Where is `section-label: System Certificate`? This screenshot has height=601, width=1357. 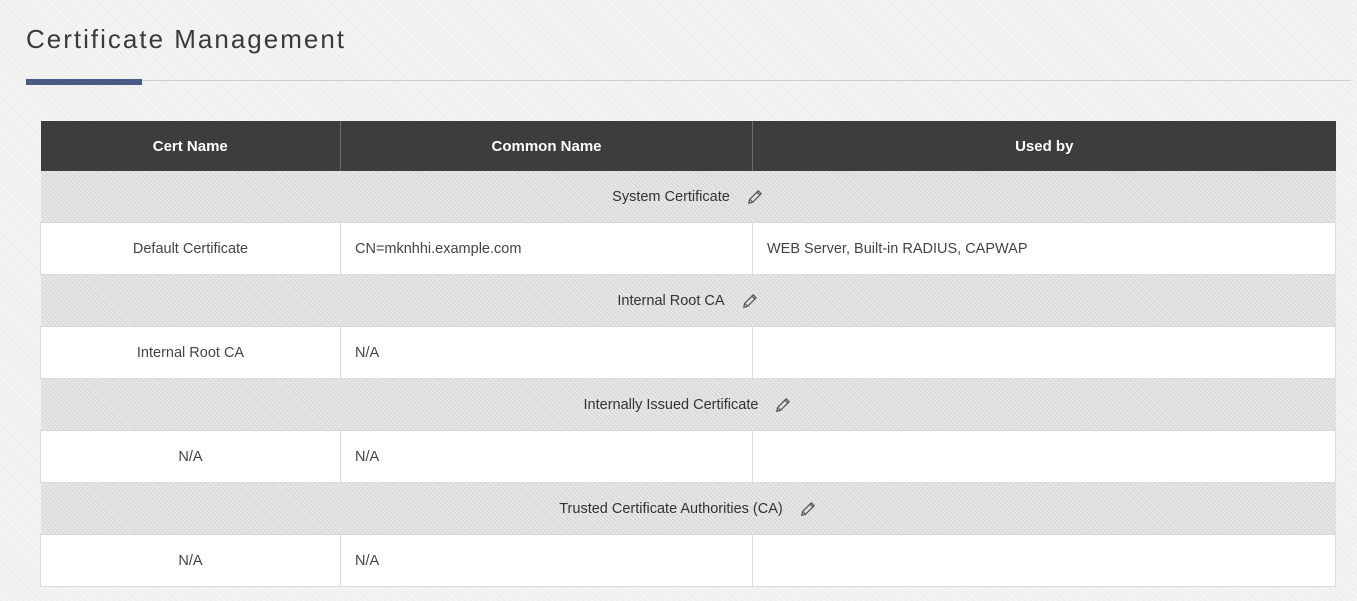 section-label: System Certificate is located at coordinates (671, 196).